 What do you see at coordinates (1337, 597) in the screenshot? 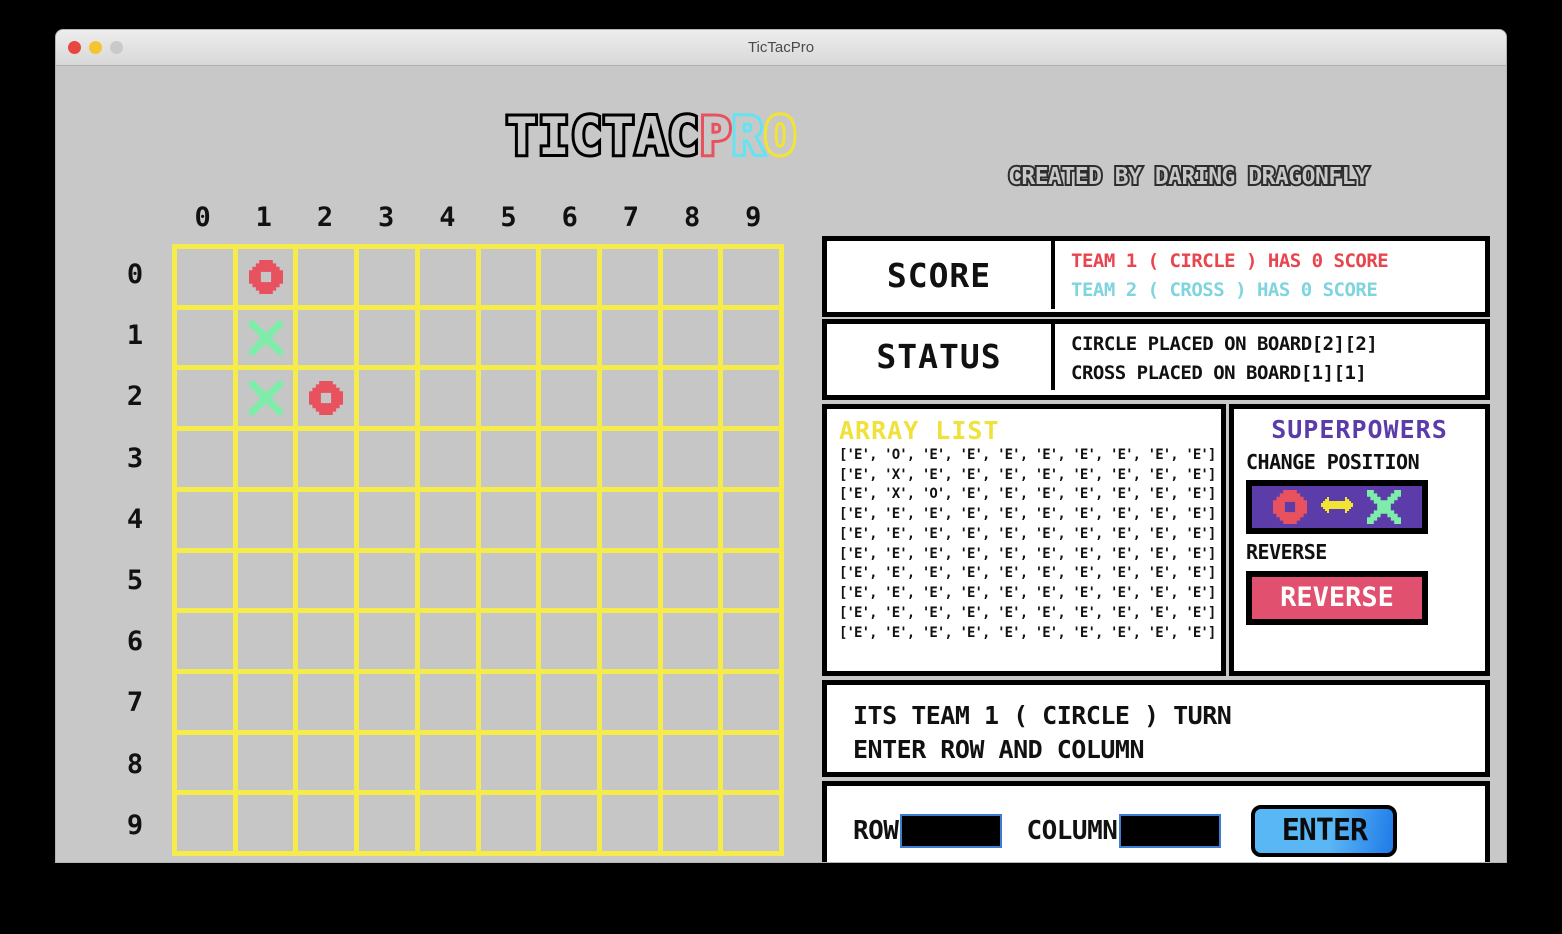
I see `reverse-button: REVERSE` at bounding box center [1337, 597].